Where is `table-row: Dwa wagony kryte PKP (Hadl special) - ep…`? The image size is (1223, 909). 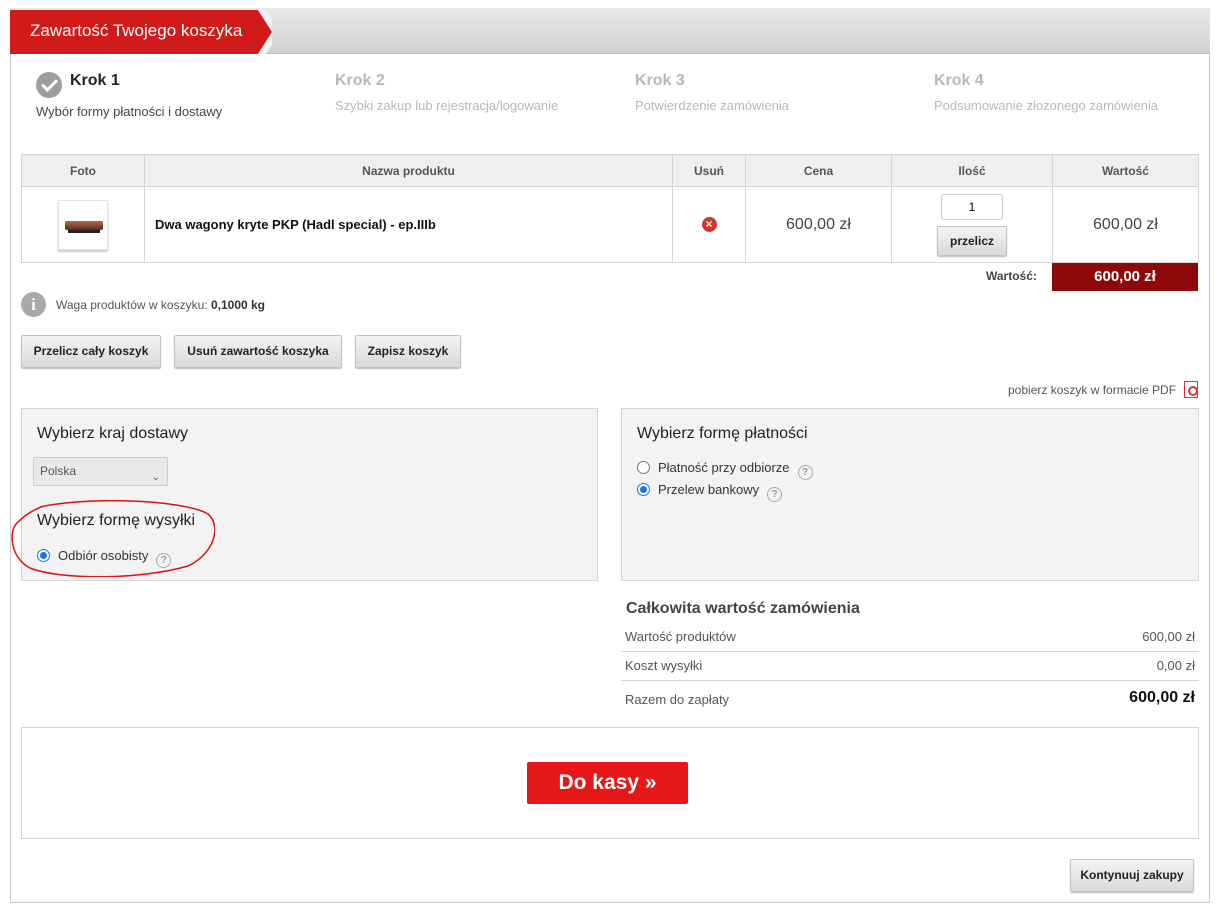
table-row: Dwa wagony kryte PKP (Hadl special) - ep… is located at coordinates (610, 224).